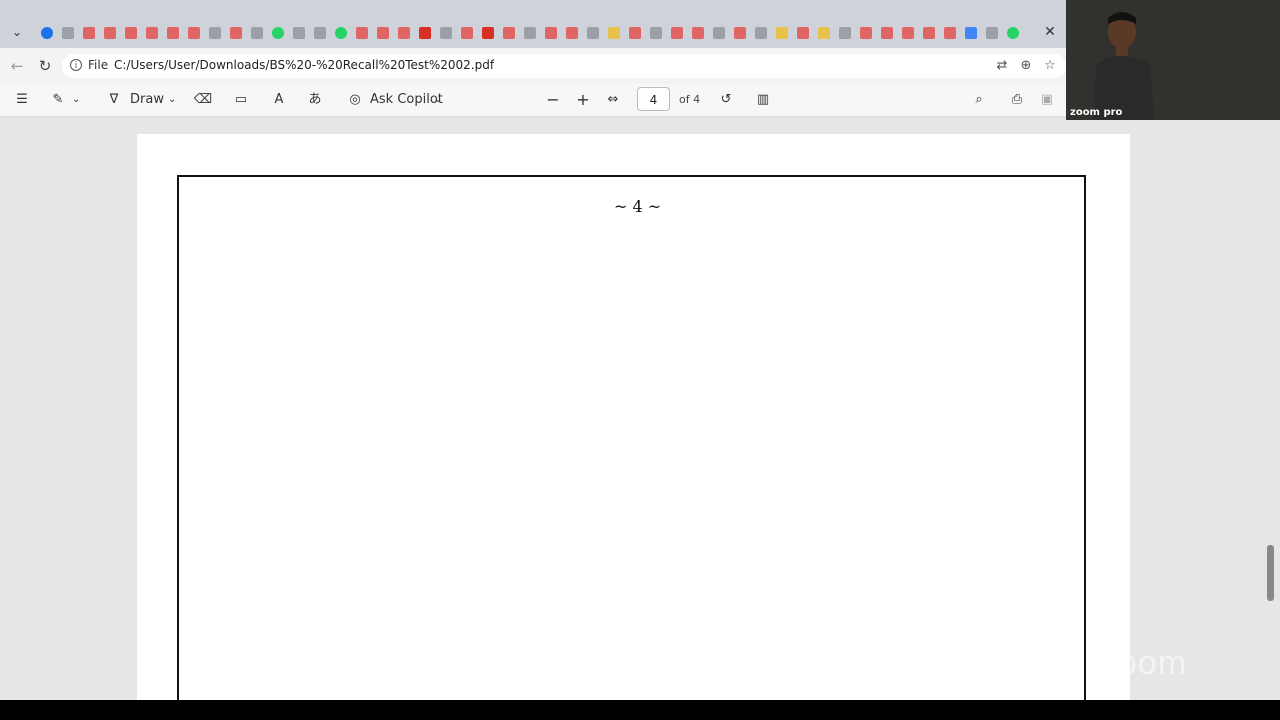 The image size is (1280, 720). What do you see at coordinates (726, 100) in the screenshot?
I see `rotate-icon: ↺` at bounding box center [726, 100].